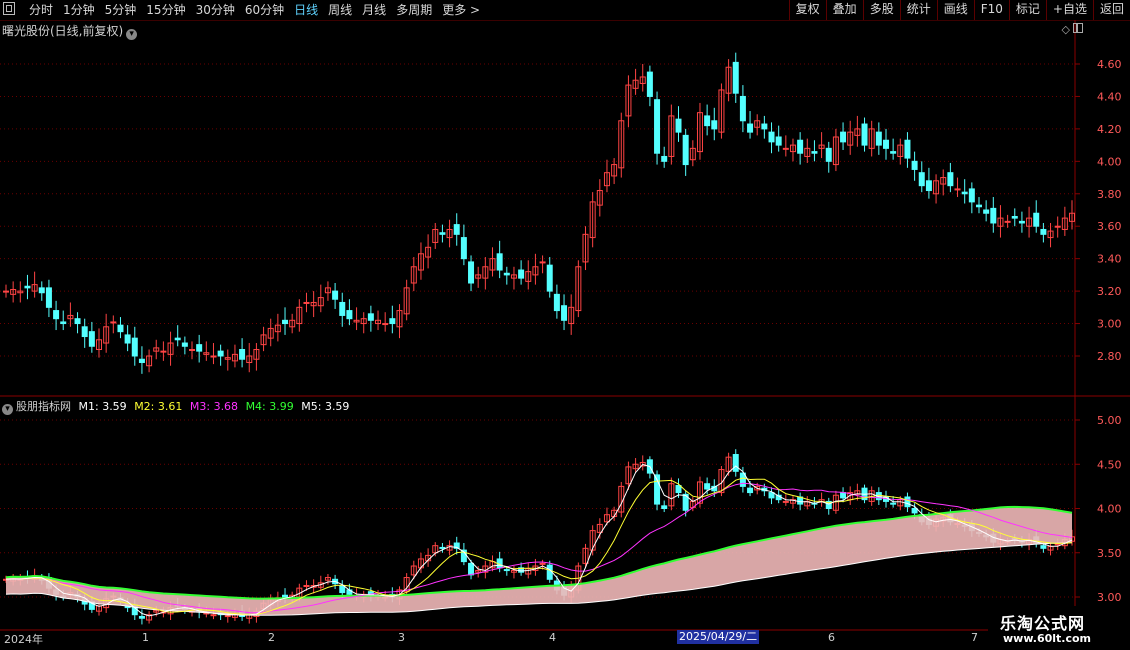  I want to click on month-label: 4, so click(552, 637).